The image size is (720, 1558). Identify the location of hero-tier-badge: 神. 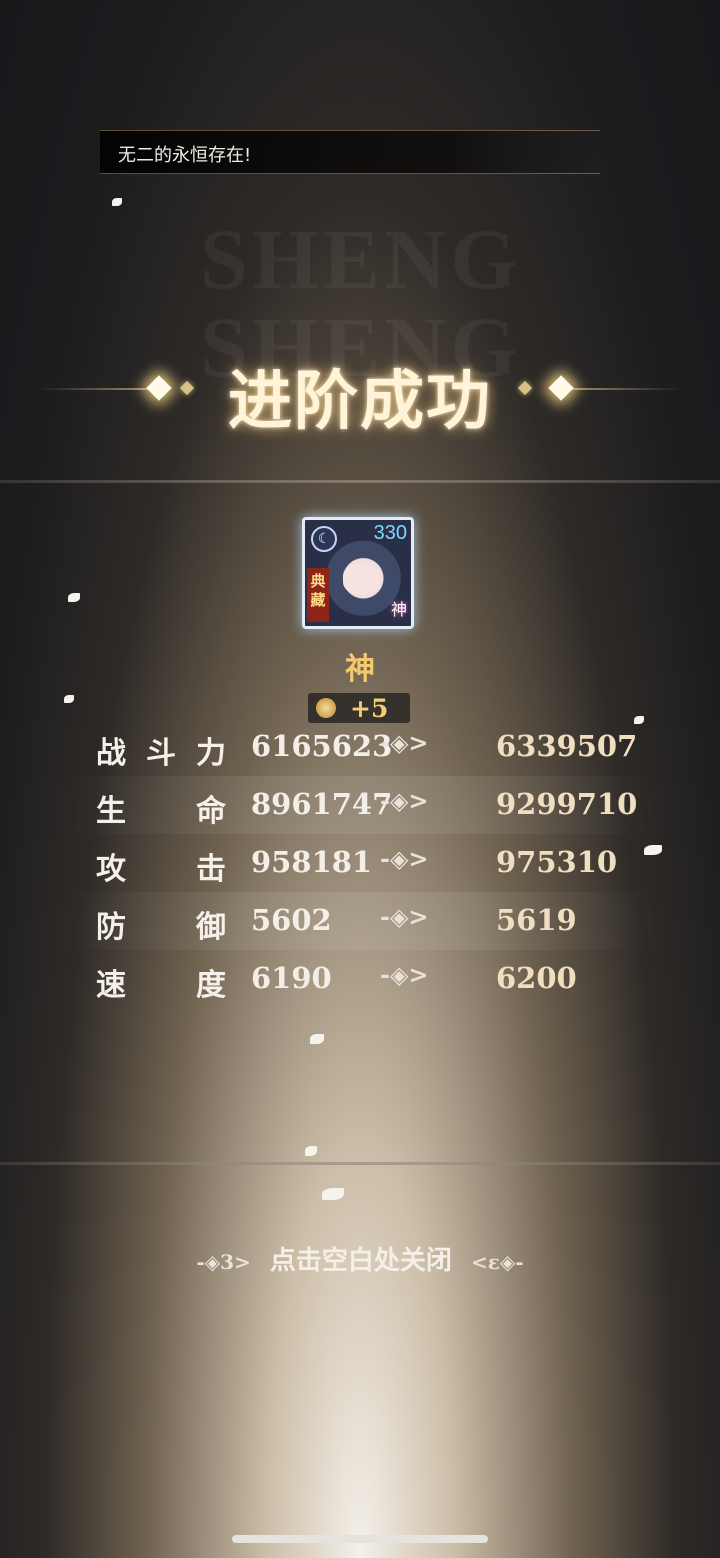
(398, 609).